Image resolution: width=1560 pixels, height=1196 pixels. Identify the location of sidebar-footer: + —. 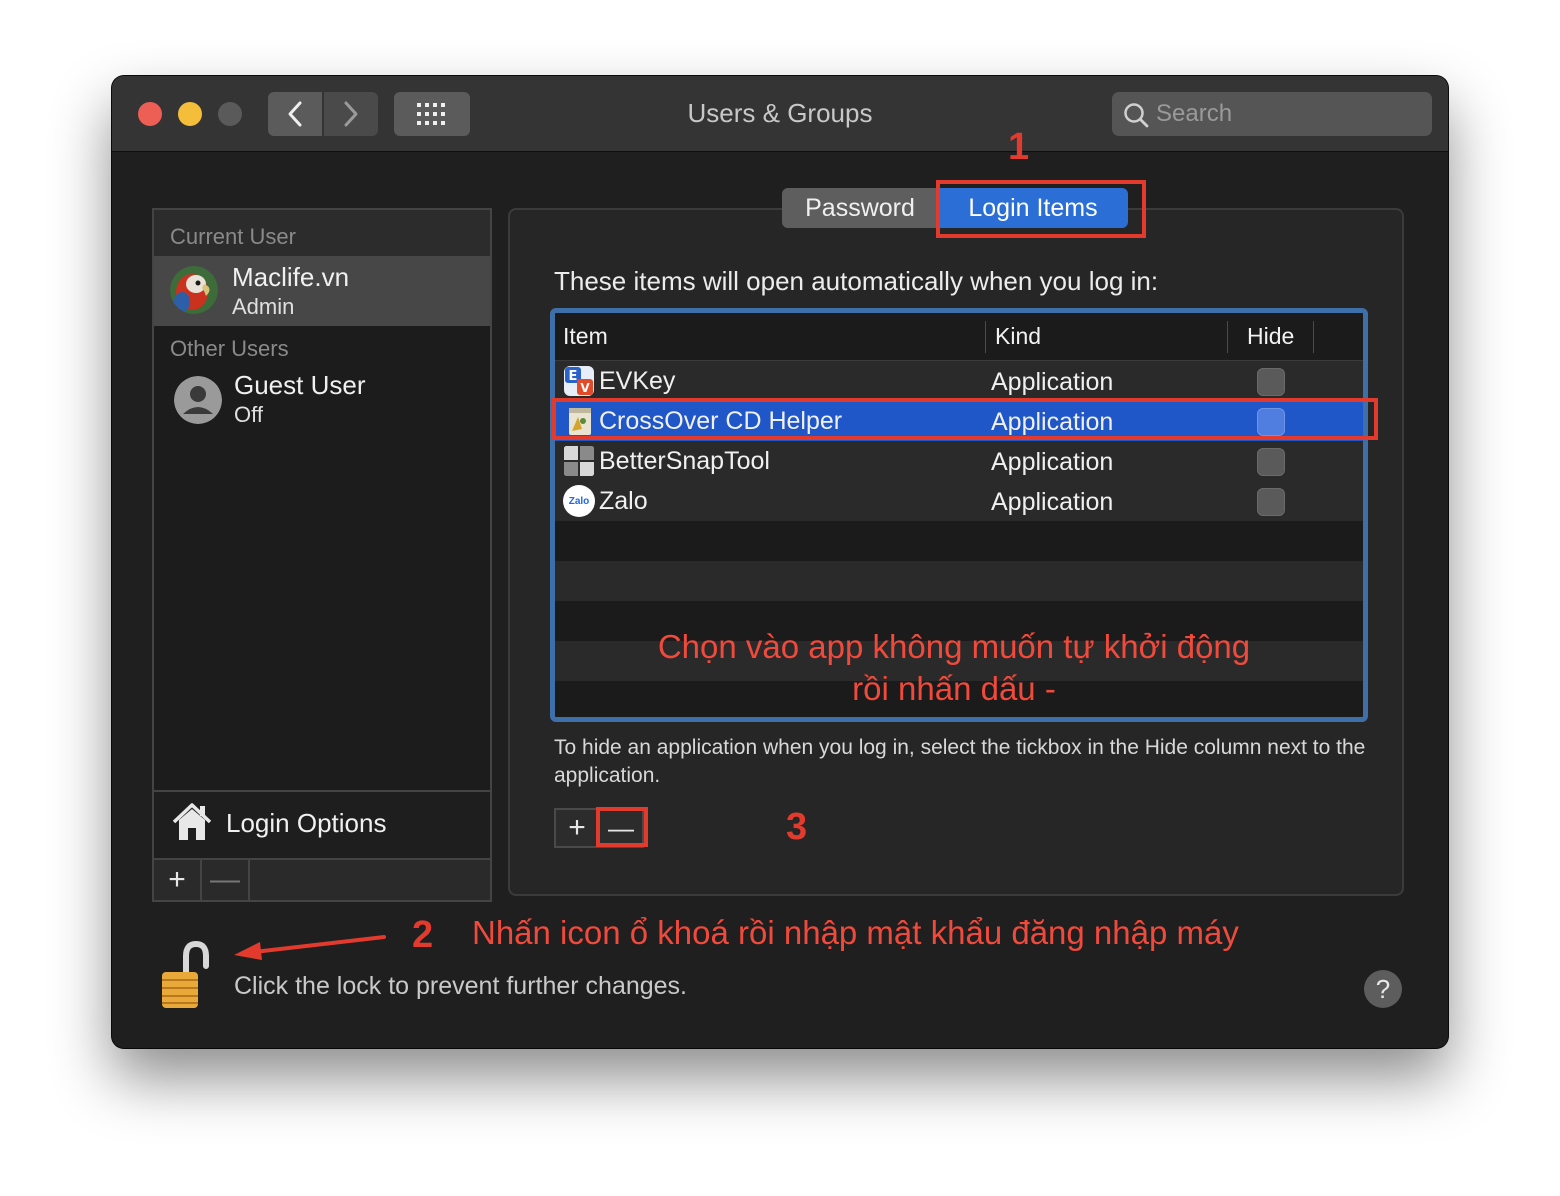
(322, 879).